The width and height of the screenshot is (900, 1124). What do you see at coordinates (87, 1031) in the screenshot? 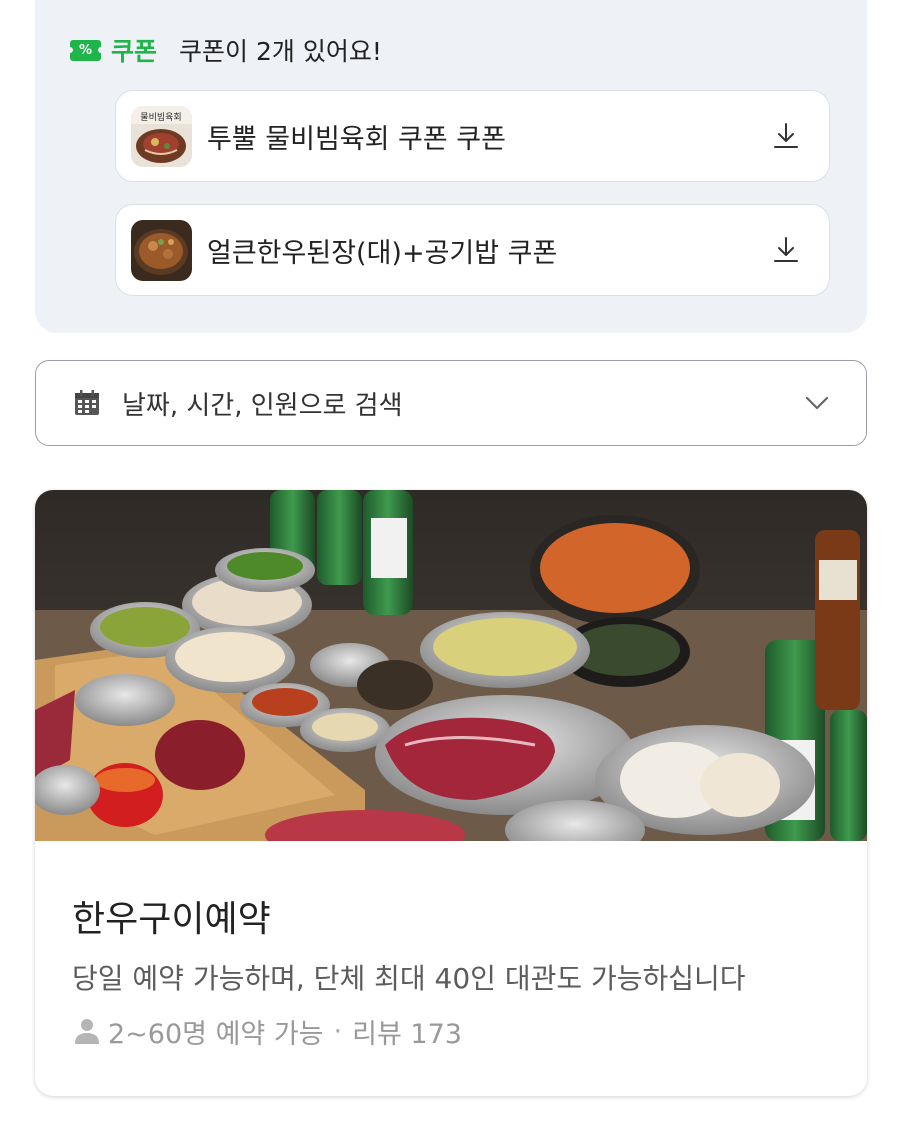
I see `person-icon` at bounding box center [87, 1031].